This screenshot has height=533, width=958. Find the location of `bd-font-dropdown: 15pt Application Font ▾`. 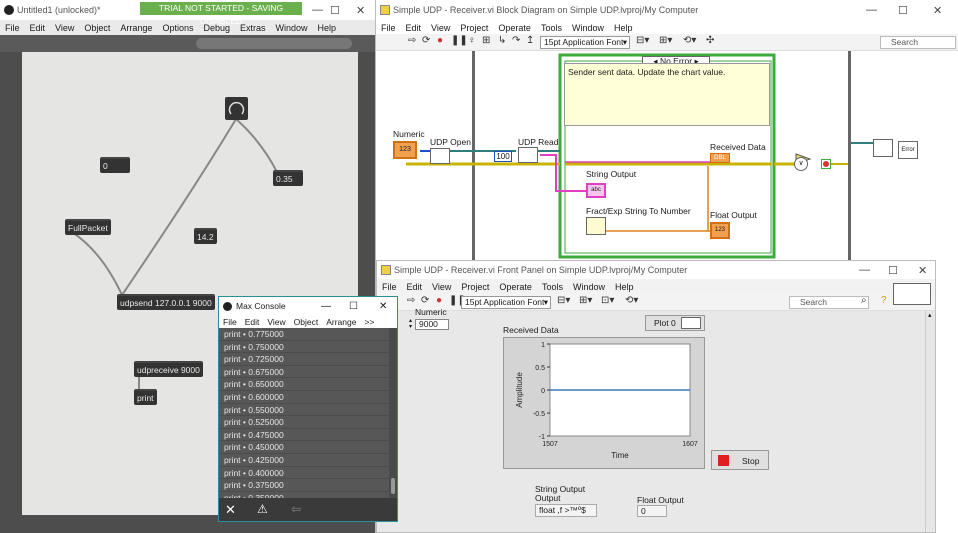

bd-font-dropdown: 15pt Application Font ▾ is located at coordinates (585, 42).